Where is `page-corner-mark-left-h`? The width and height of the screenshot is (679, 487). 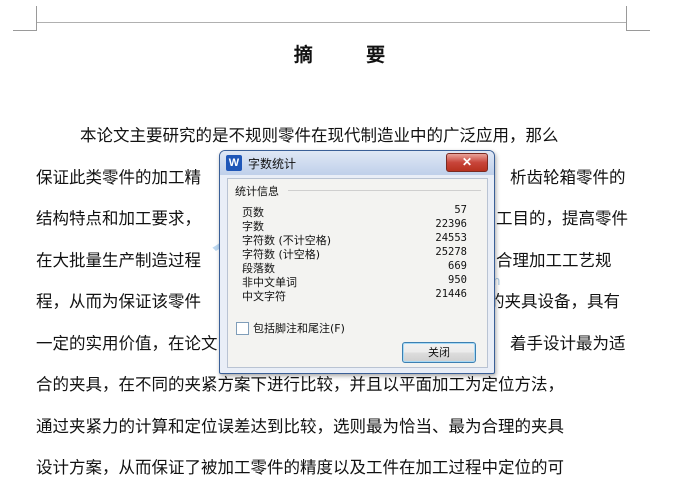 page-corner-mark-left-h is located at coordinates (25, 30).